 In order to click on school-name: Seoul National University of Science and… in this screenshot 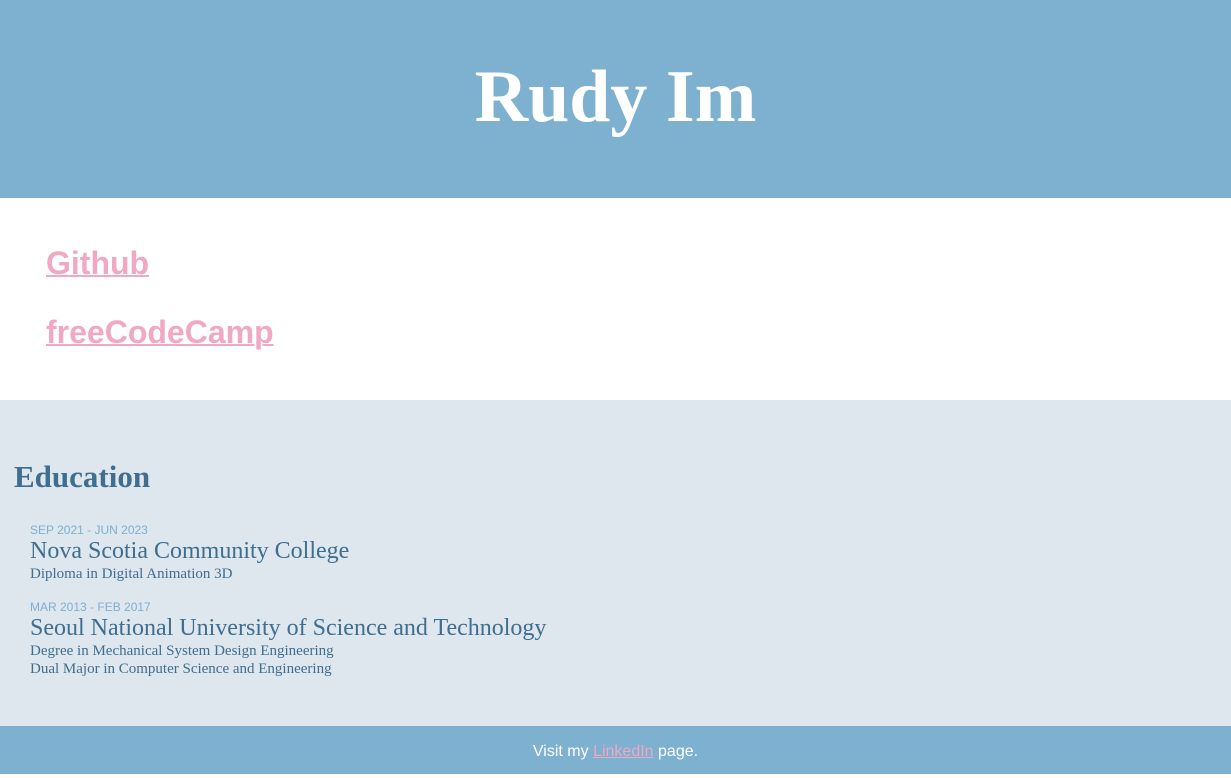, I will do `click(288, 628)`.